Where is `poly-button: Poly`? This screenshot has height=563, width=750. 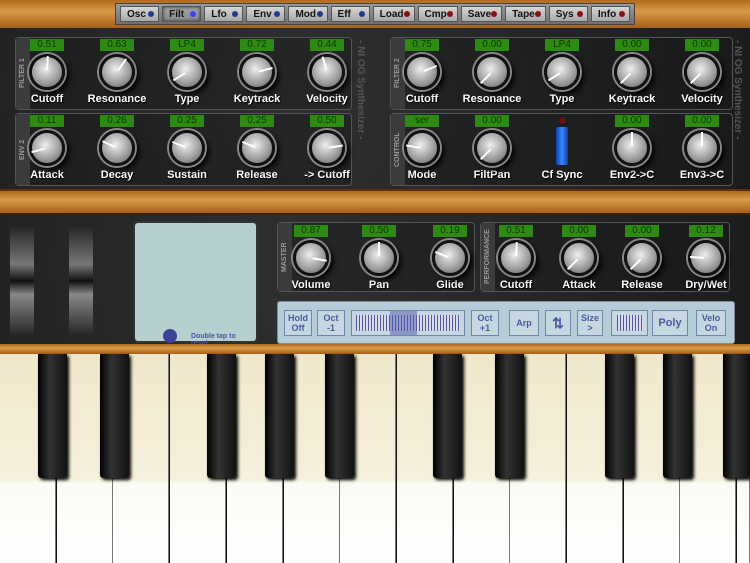
poly-button: Poly is located at coordinates (670, 323).